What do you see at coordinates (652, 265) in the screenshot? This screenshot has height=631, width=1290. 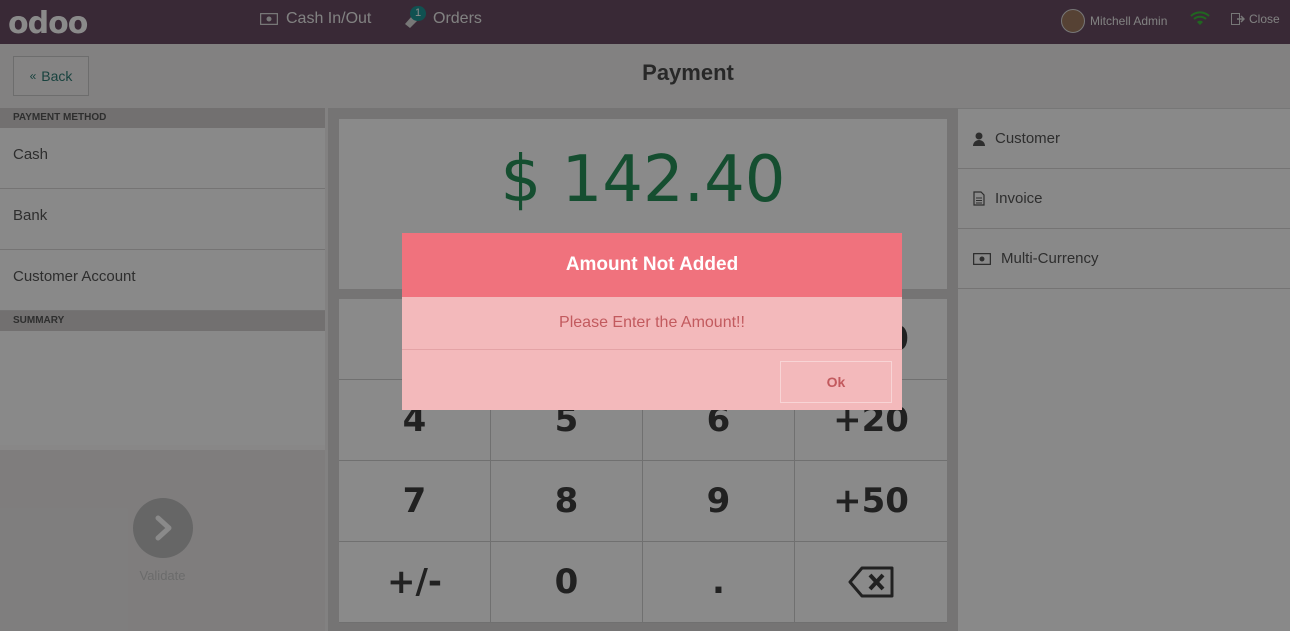 I see `dialog-title: Amount Not Added` at bounding box center [652, 265].